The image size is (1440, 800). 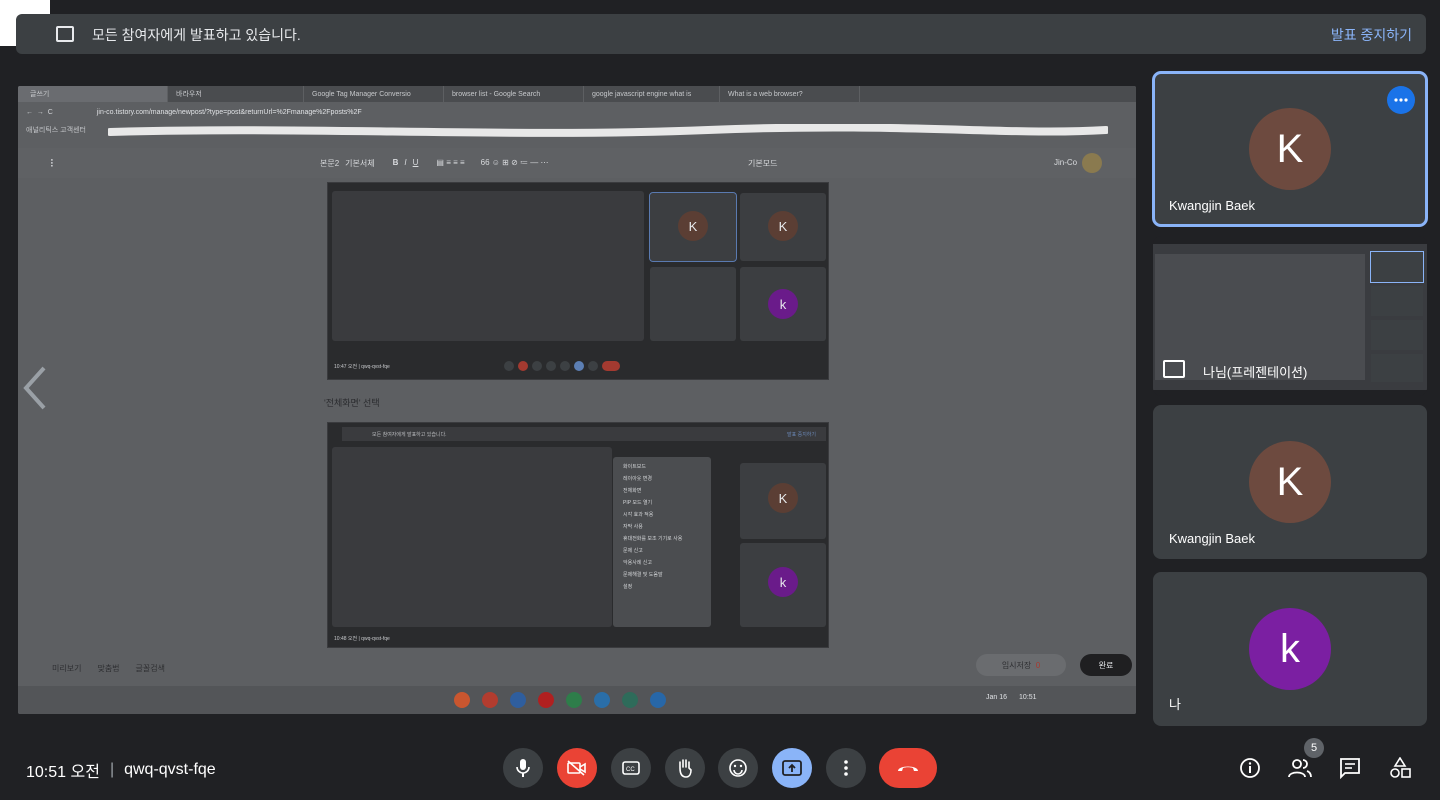 What do you see at coordinates (488, 266) in the screenshot?
I see `mini-screen-preview` at bounding box center [488, 266].